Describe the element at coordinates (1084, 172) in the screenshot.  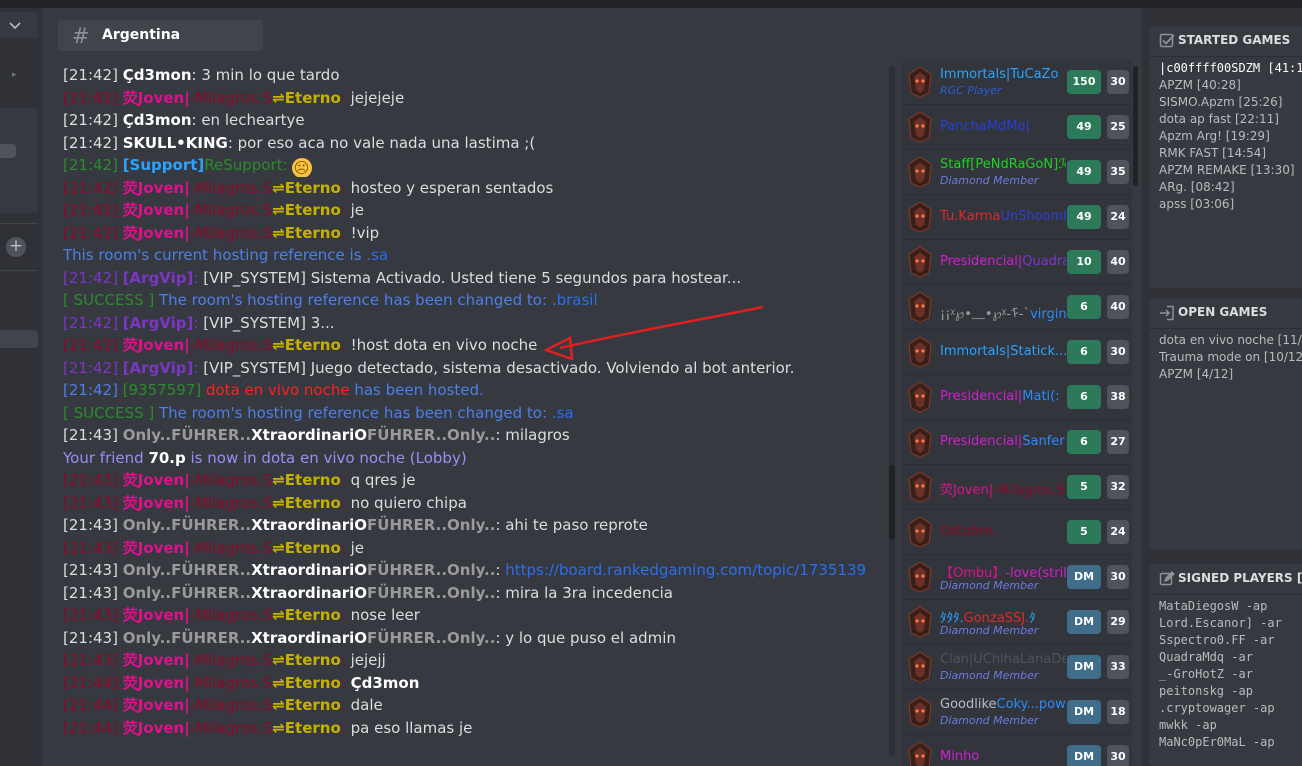
I see `user-games-badge: 49` at that location.